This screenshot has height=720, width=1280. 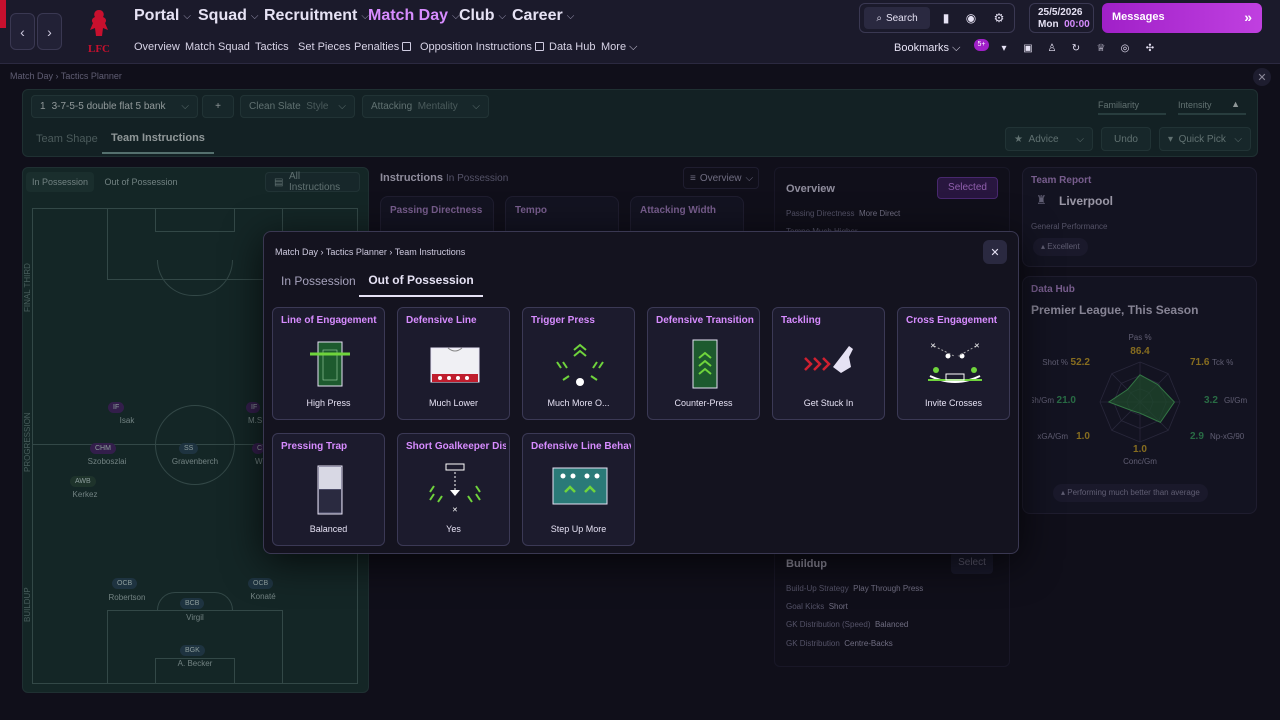 What do you see at coordinates (99, 49) in the screenshot?
I see `svg-text: LFC` at bounding box center [99, 49].